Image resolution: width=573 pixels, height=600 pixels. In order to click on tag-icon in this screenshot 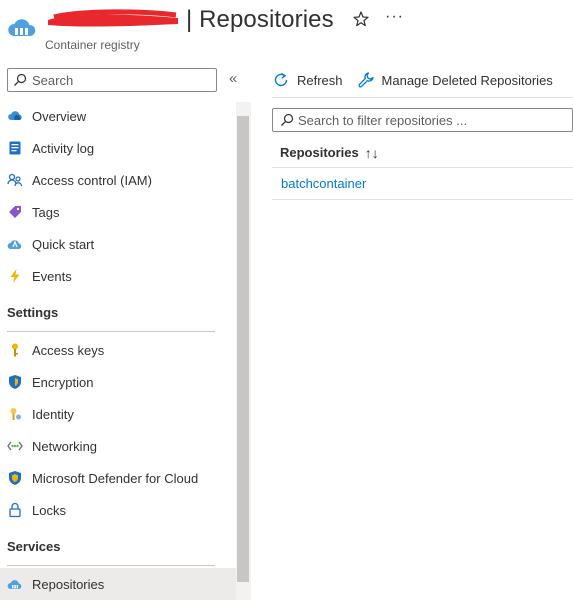, I will do `click(15, 212)`.